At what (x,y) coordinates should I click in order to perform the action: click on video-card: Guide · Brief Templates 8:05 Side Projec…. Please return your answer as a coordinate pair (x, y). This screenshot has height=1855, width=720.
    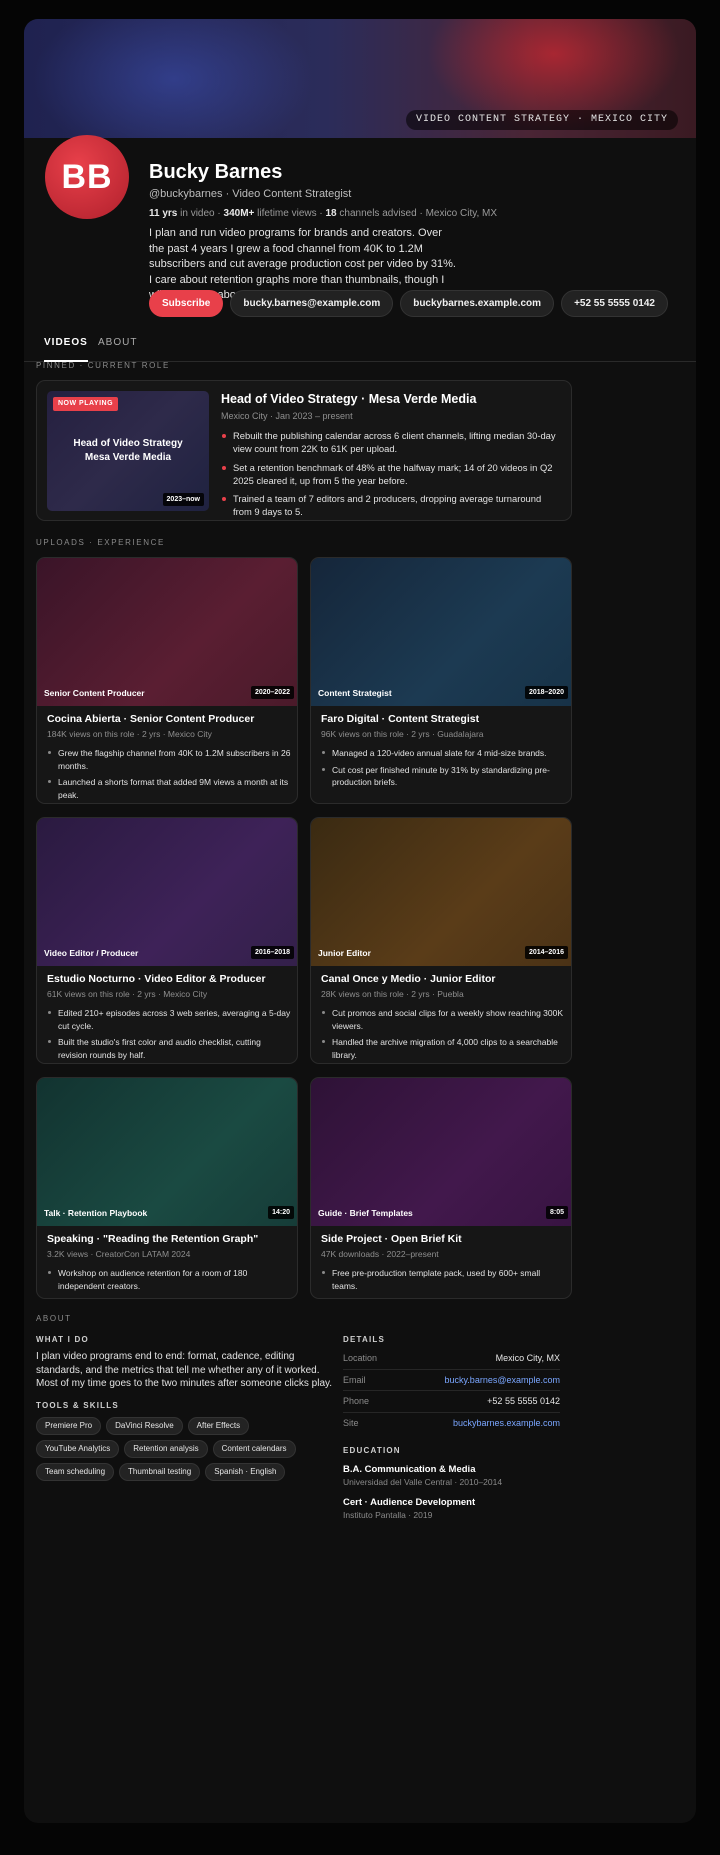
    Looking at the image, I should click on (441, 1188).